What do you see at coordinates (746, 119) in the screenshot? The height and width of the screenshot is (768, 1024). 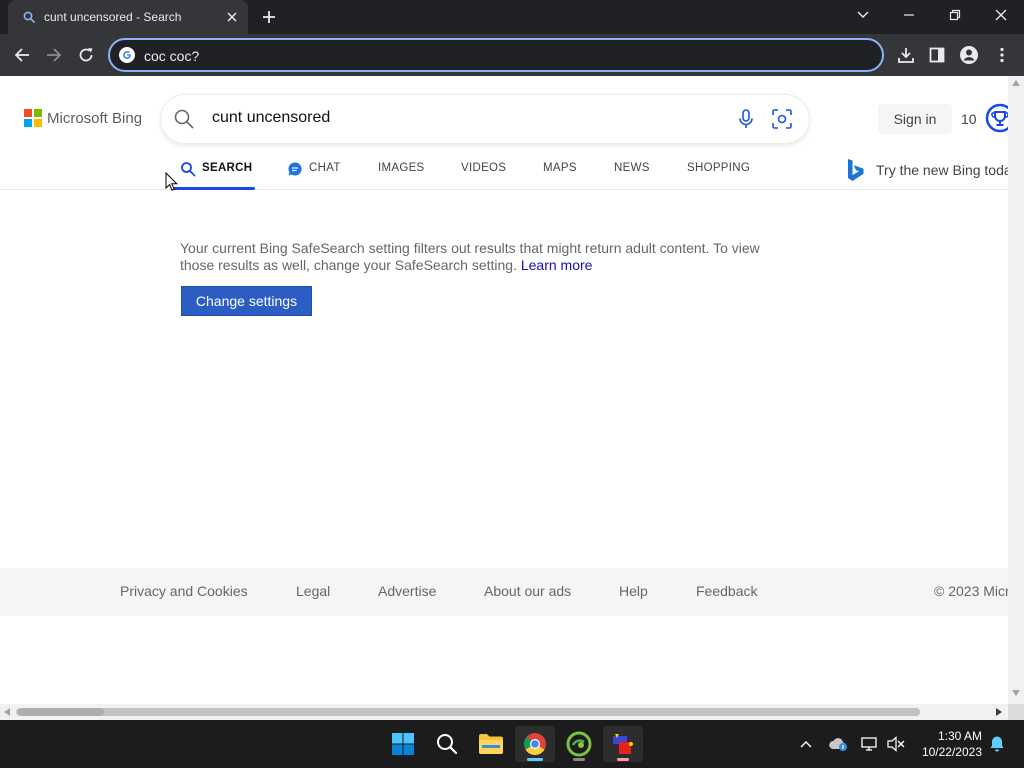 I see `microphone-icon` at bounding box center [746, 119].